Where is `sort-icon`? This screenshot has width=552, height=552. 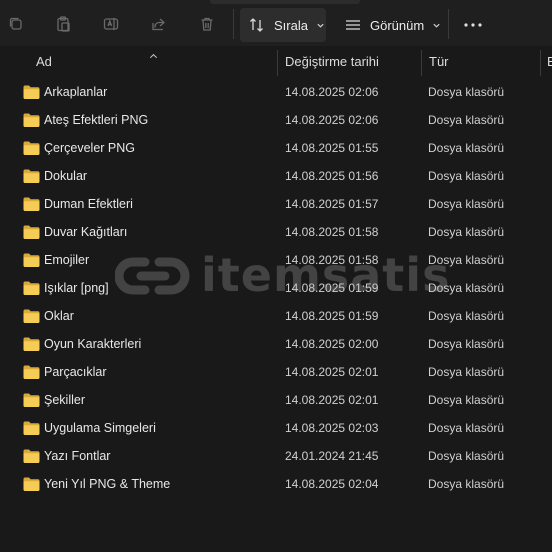
sort-icon is located at coordinates (257, 25).